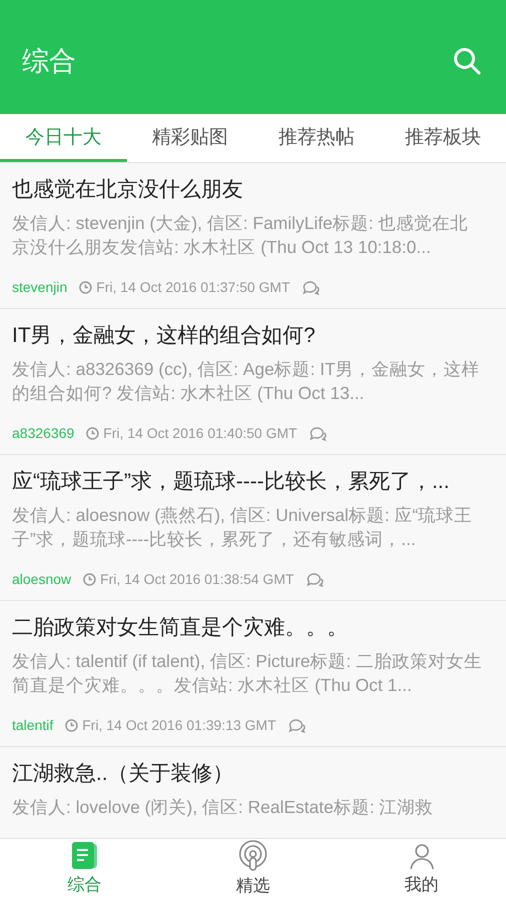  Describe the element at coordinates (223, 807) in the screenshot. I see `post-preview: 发信人: lovelove (闭关), 信区: RealEstate标题: 江湖救` at that location.